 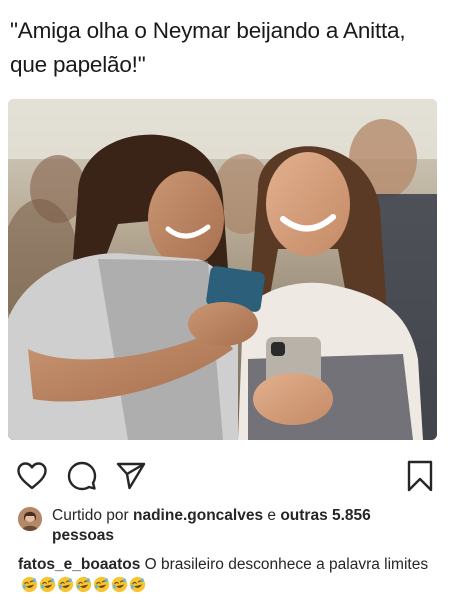 I want to click on likes-others-count: outras 5.856, so click(x=325, y=515).